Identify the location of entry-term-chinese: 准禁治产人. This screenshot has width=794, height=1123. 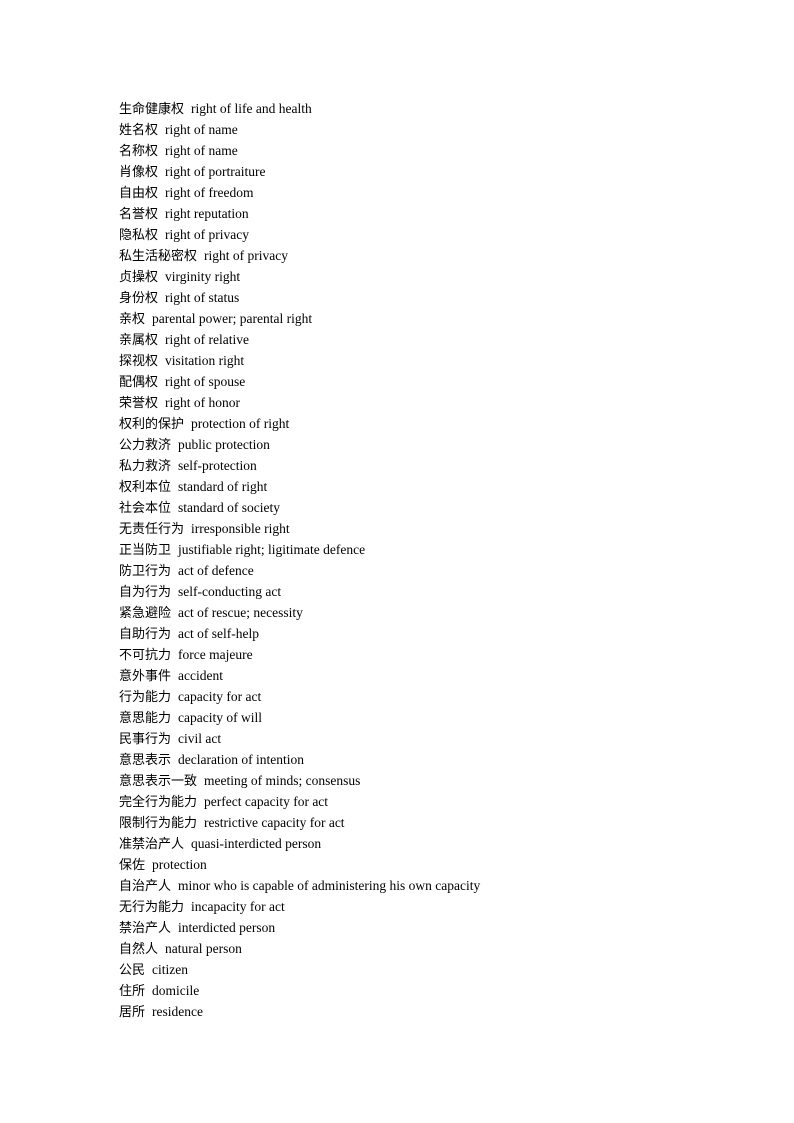
(152, 844).